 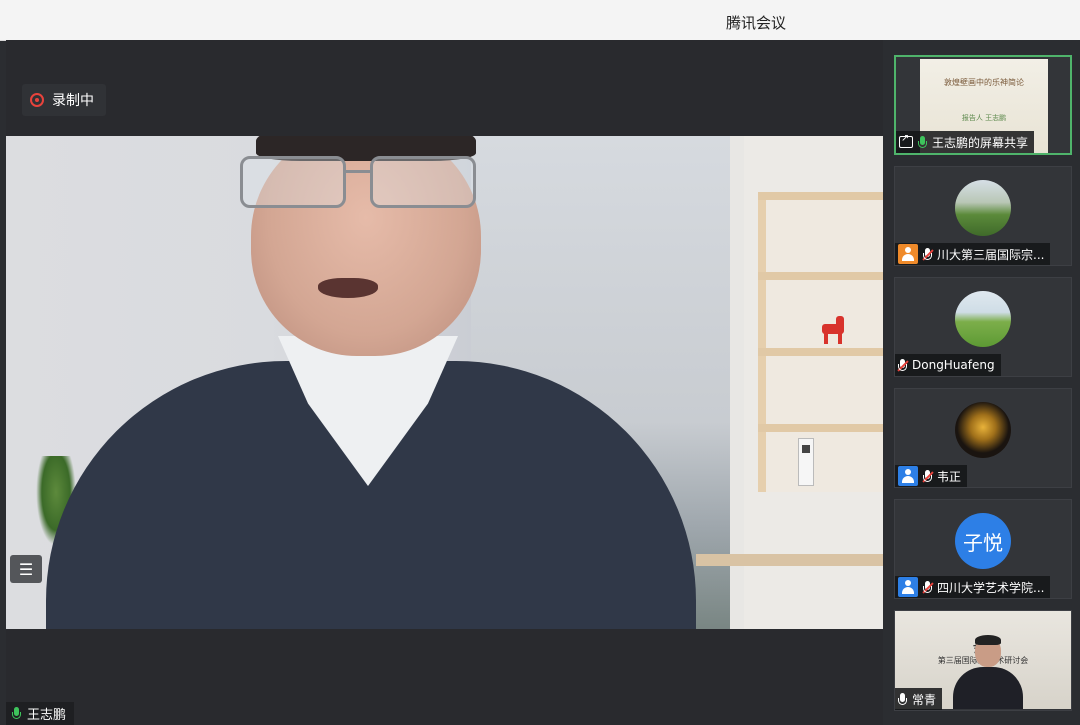 I want to click on list-icon: ☰, so click(x=26, y=569).